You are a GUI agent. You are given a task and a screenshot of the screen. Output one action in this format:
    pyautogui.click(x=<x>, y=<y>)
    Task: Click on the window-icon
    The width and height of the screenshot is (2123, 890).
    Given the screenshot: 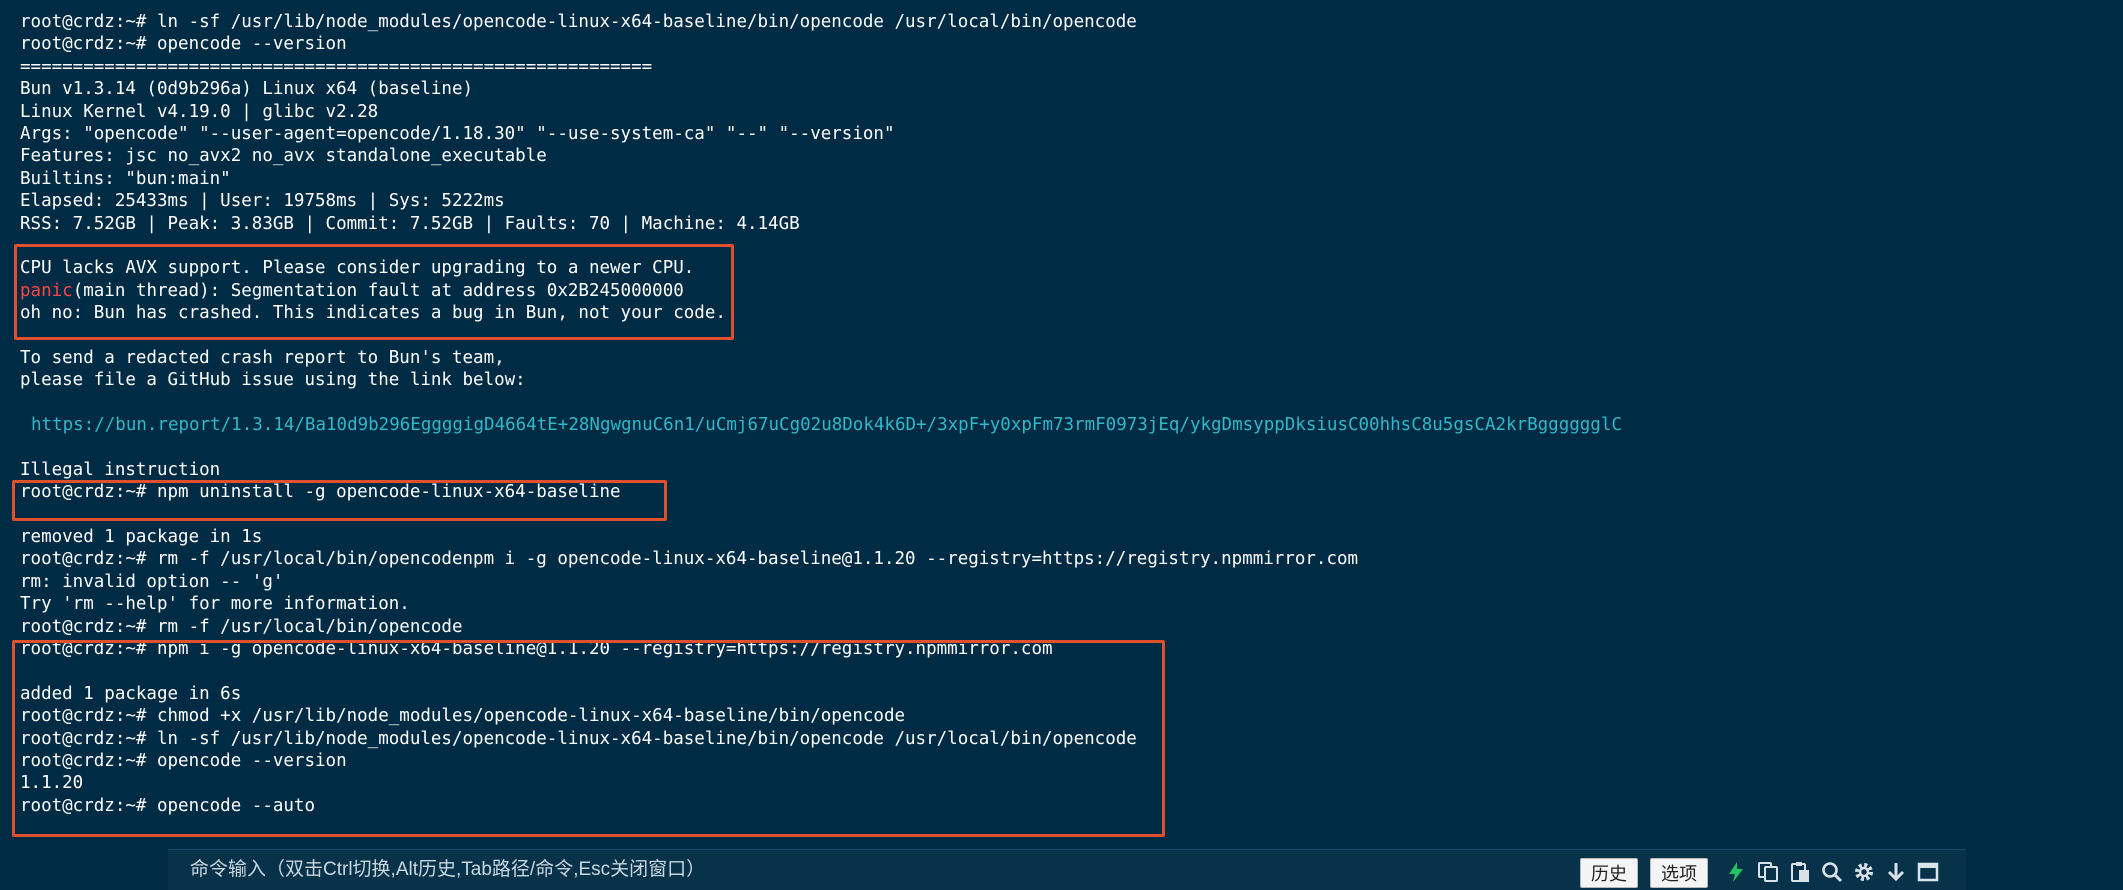 What is the action you would take?
    pyautogui.click(x=1928, y=872)
    